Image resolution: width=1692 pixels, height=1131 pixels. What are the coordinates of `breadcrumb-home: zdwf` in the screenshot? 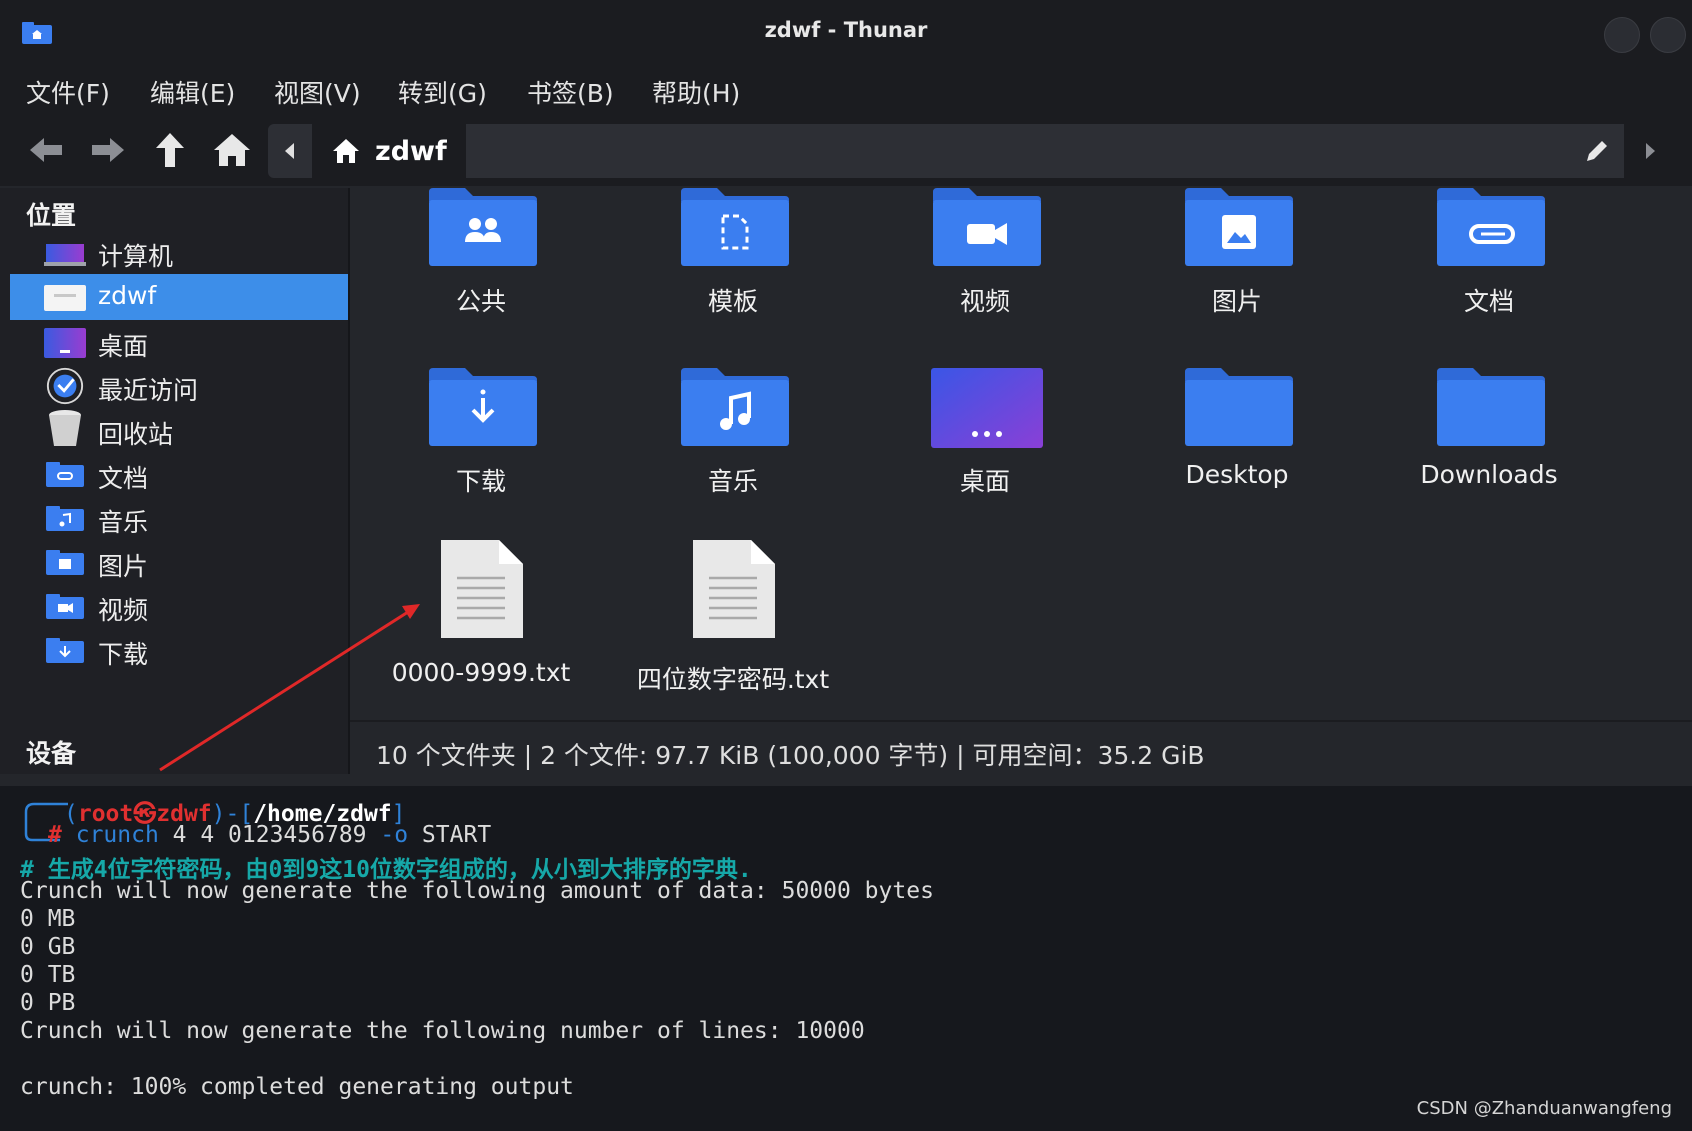 It's located at (388, 151).